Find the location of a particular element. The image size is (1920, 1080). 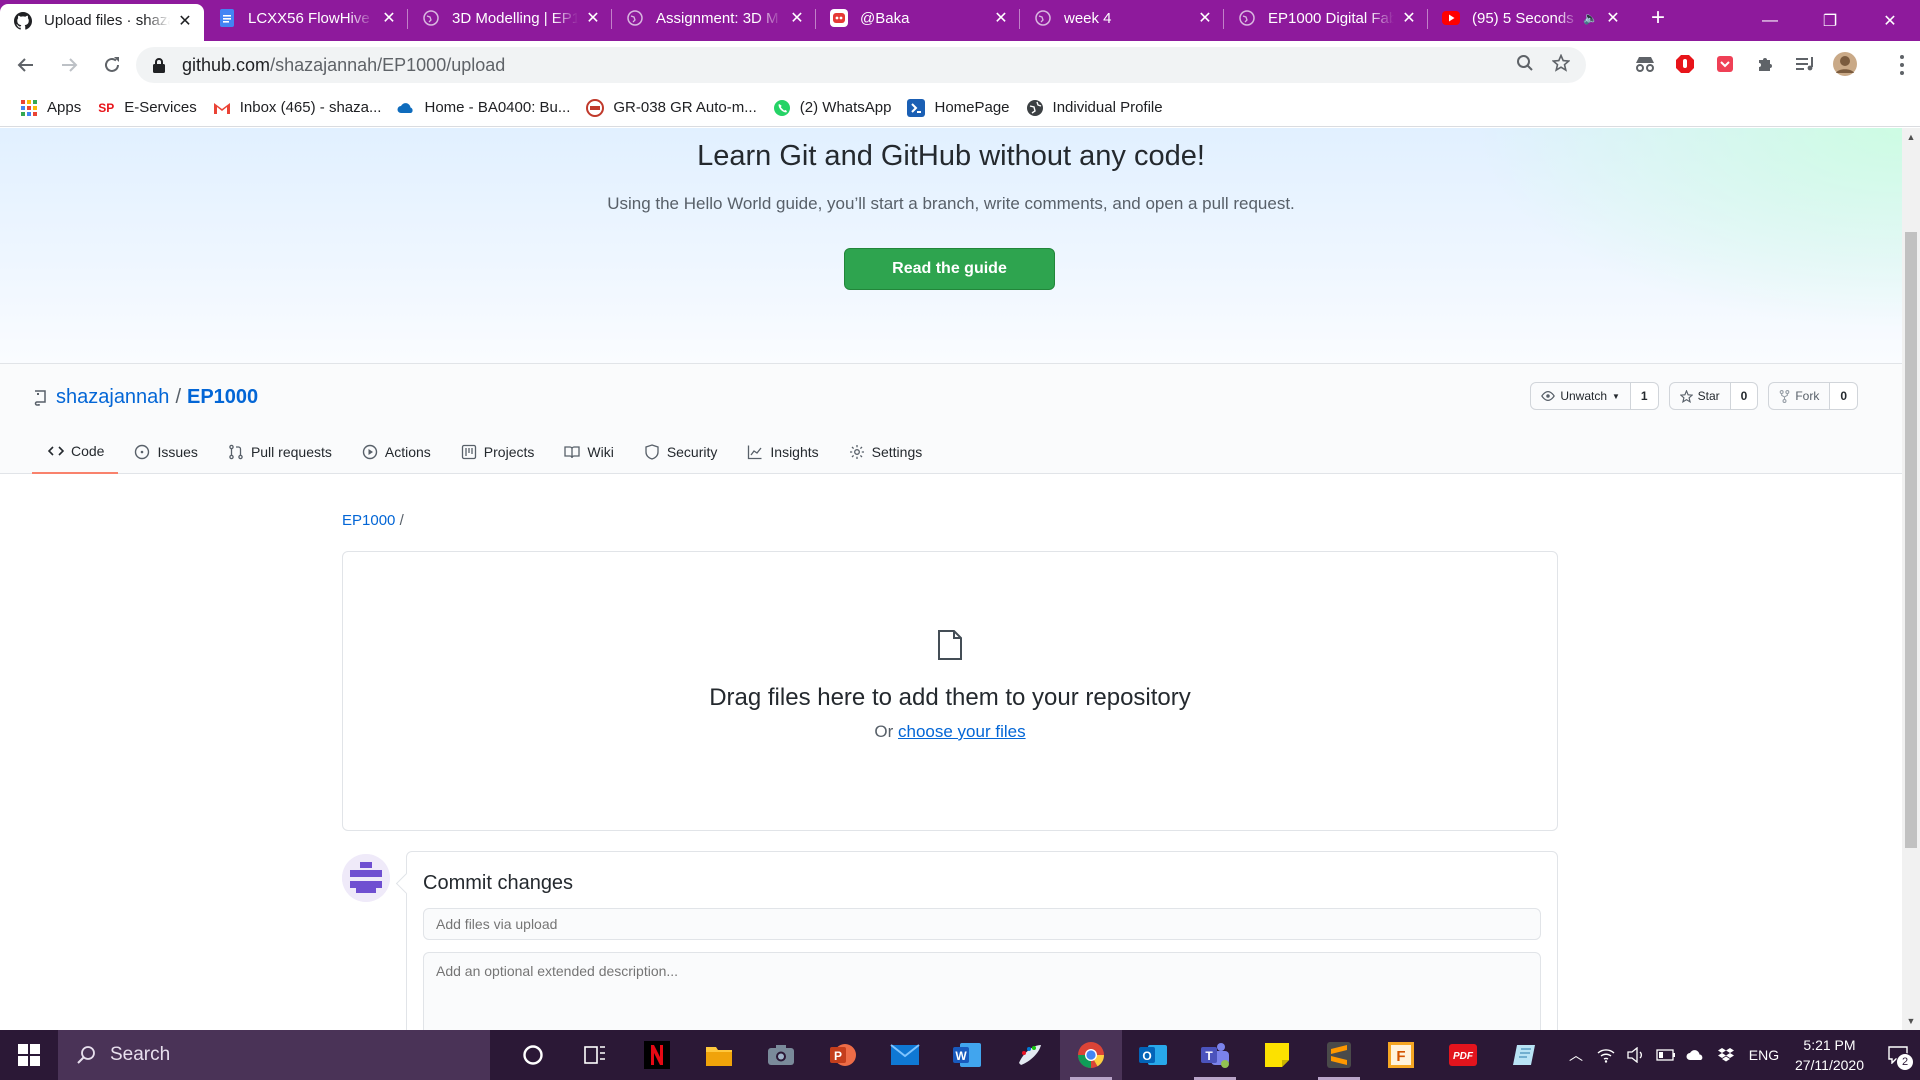

chrome-icon is located at coordinates (1091, 1055).